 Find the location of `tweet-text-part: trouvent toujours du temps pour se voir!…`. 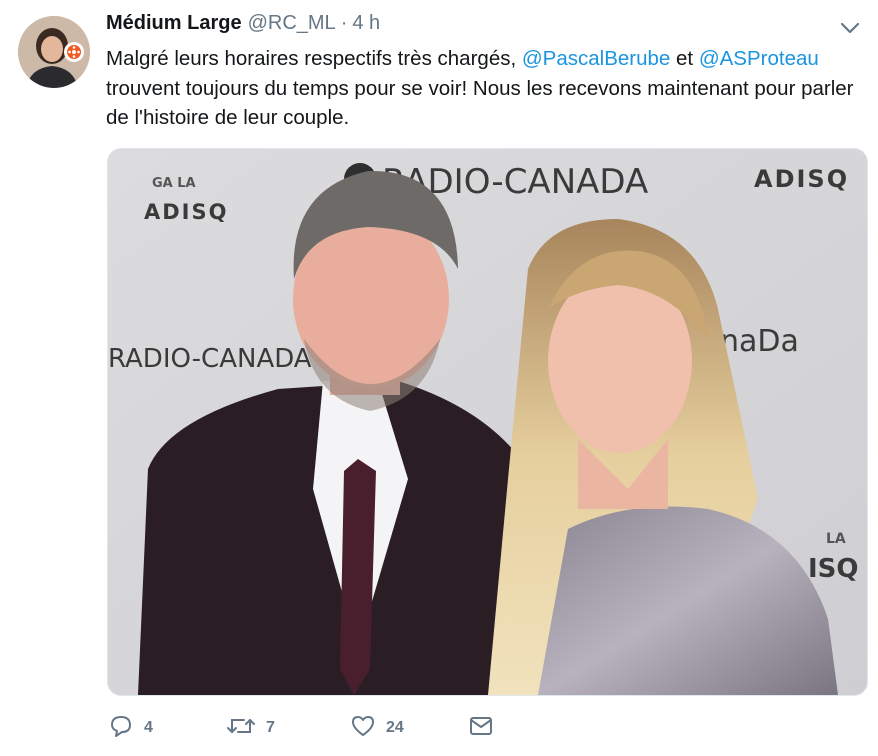

tweet-text-part: trouvent toujours du temps pour se voir!… is located at coordinates (480, 103).